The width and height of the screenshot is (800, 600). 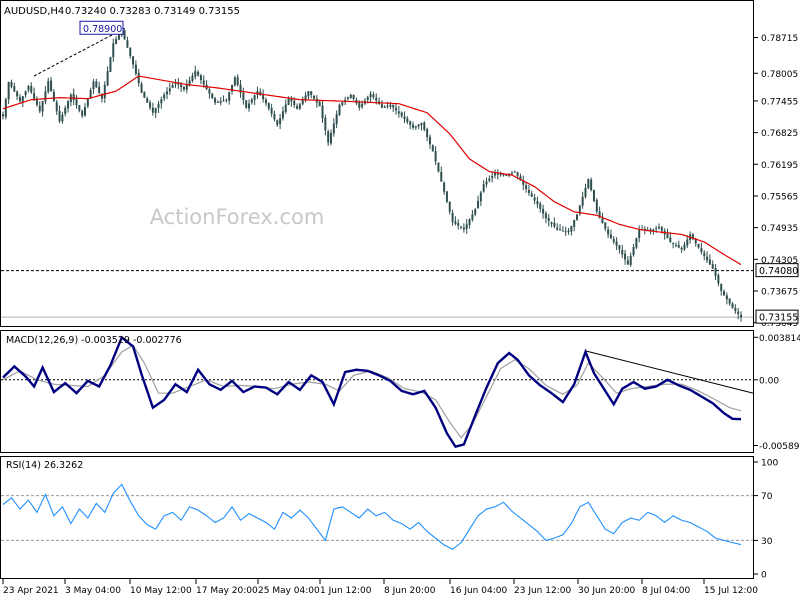 What do you see at coordinates (410, 591) in the screenshot?
I see `time-axis-label: 8 Jun 20:00` at bounding box center [410, 591].